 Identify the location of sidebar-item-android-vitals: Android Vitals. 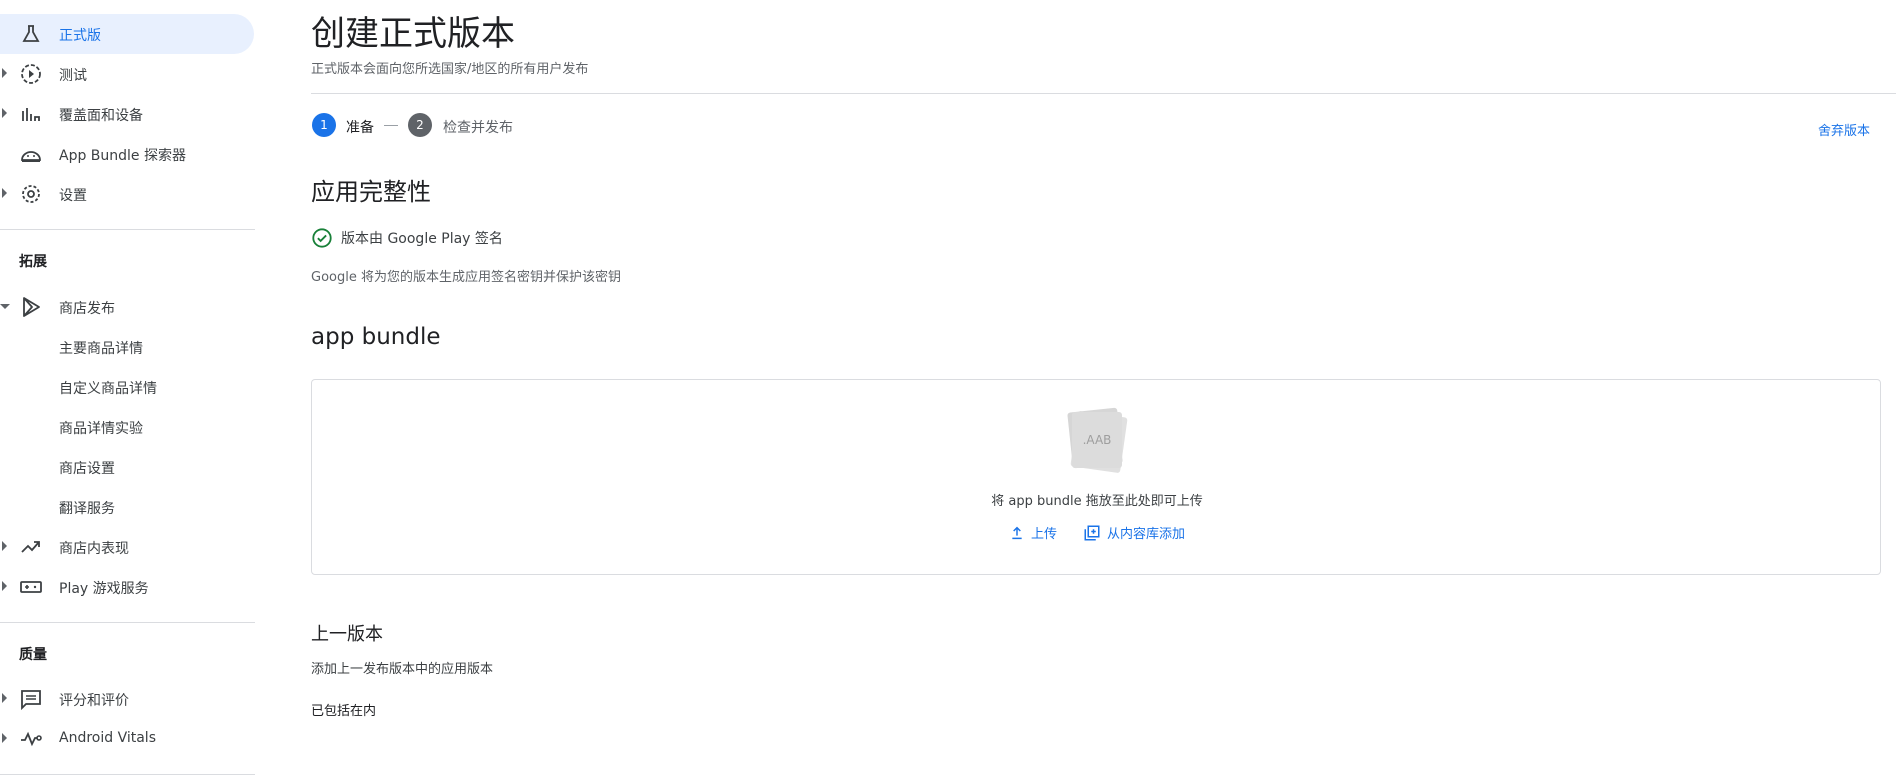
(127, 739).